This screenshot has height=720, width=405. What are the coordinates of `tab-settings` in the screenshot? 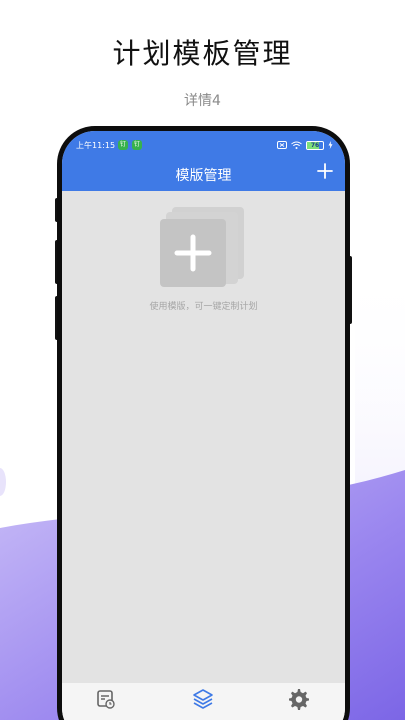 It's located at (298, 699).